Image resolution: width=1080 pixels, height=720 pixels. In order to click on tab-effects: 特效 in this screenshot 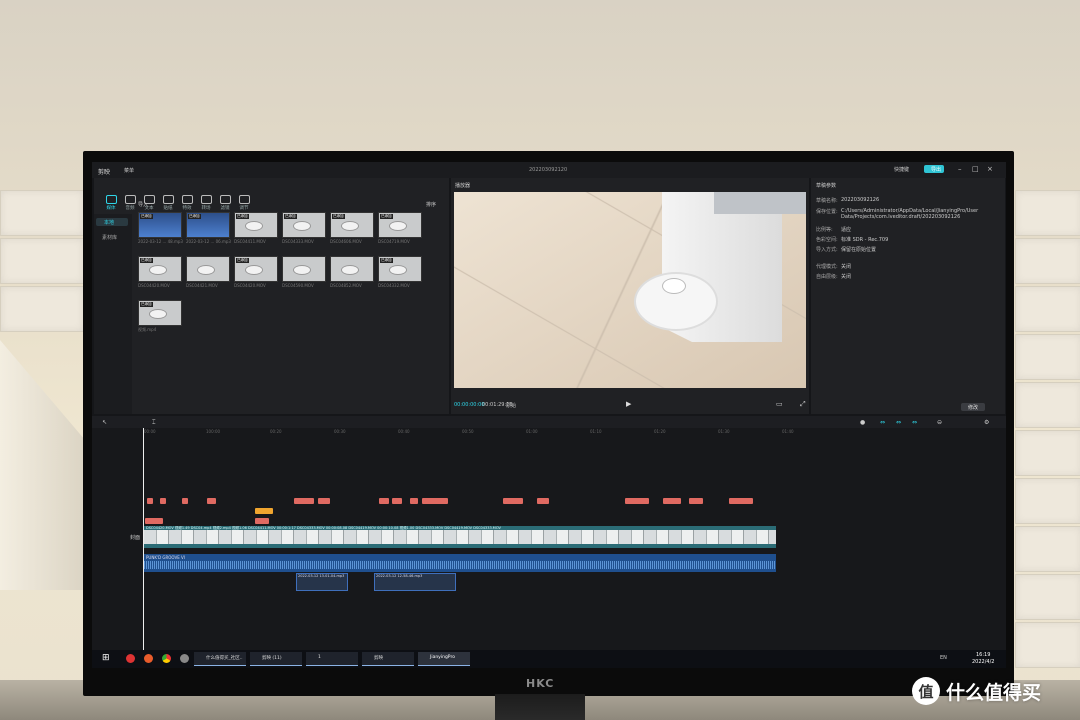, I will do `click(187, 203)`.